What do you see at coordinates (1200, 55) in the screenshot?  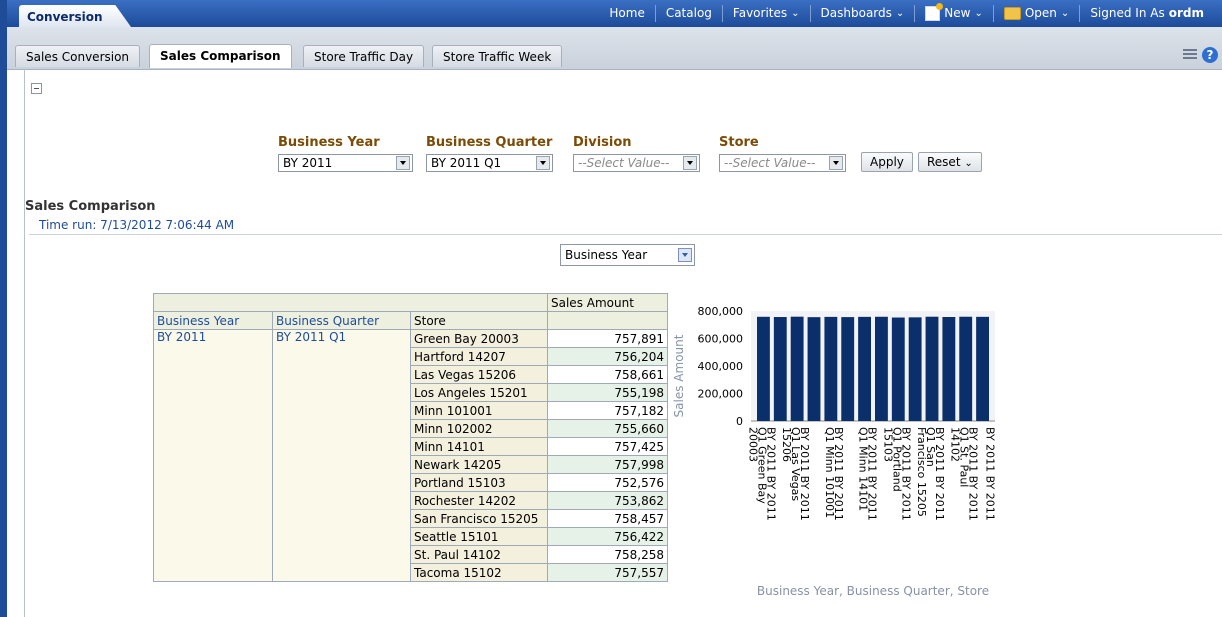 I see `page-tools: ?` at bounding box center [1200, 55].